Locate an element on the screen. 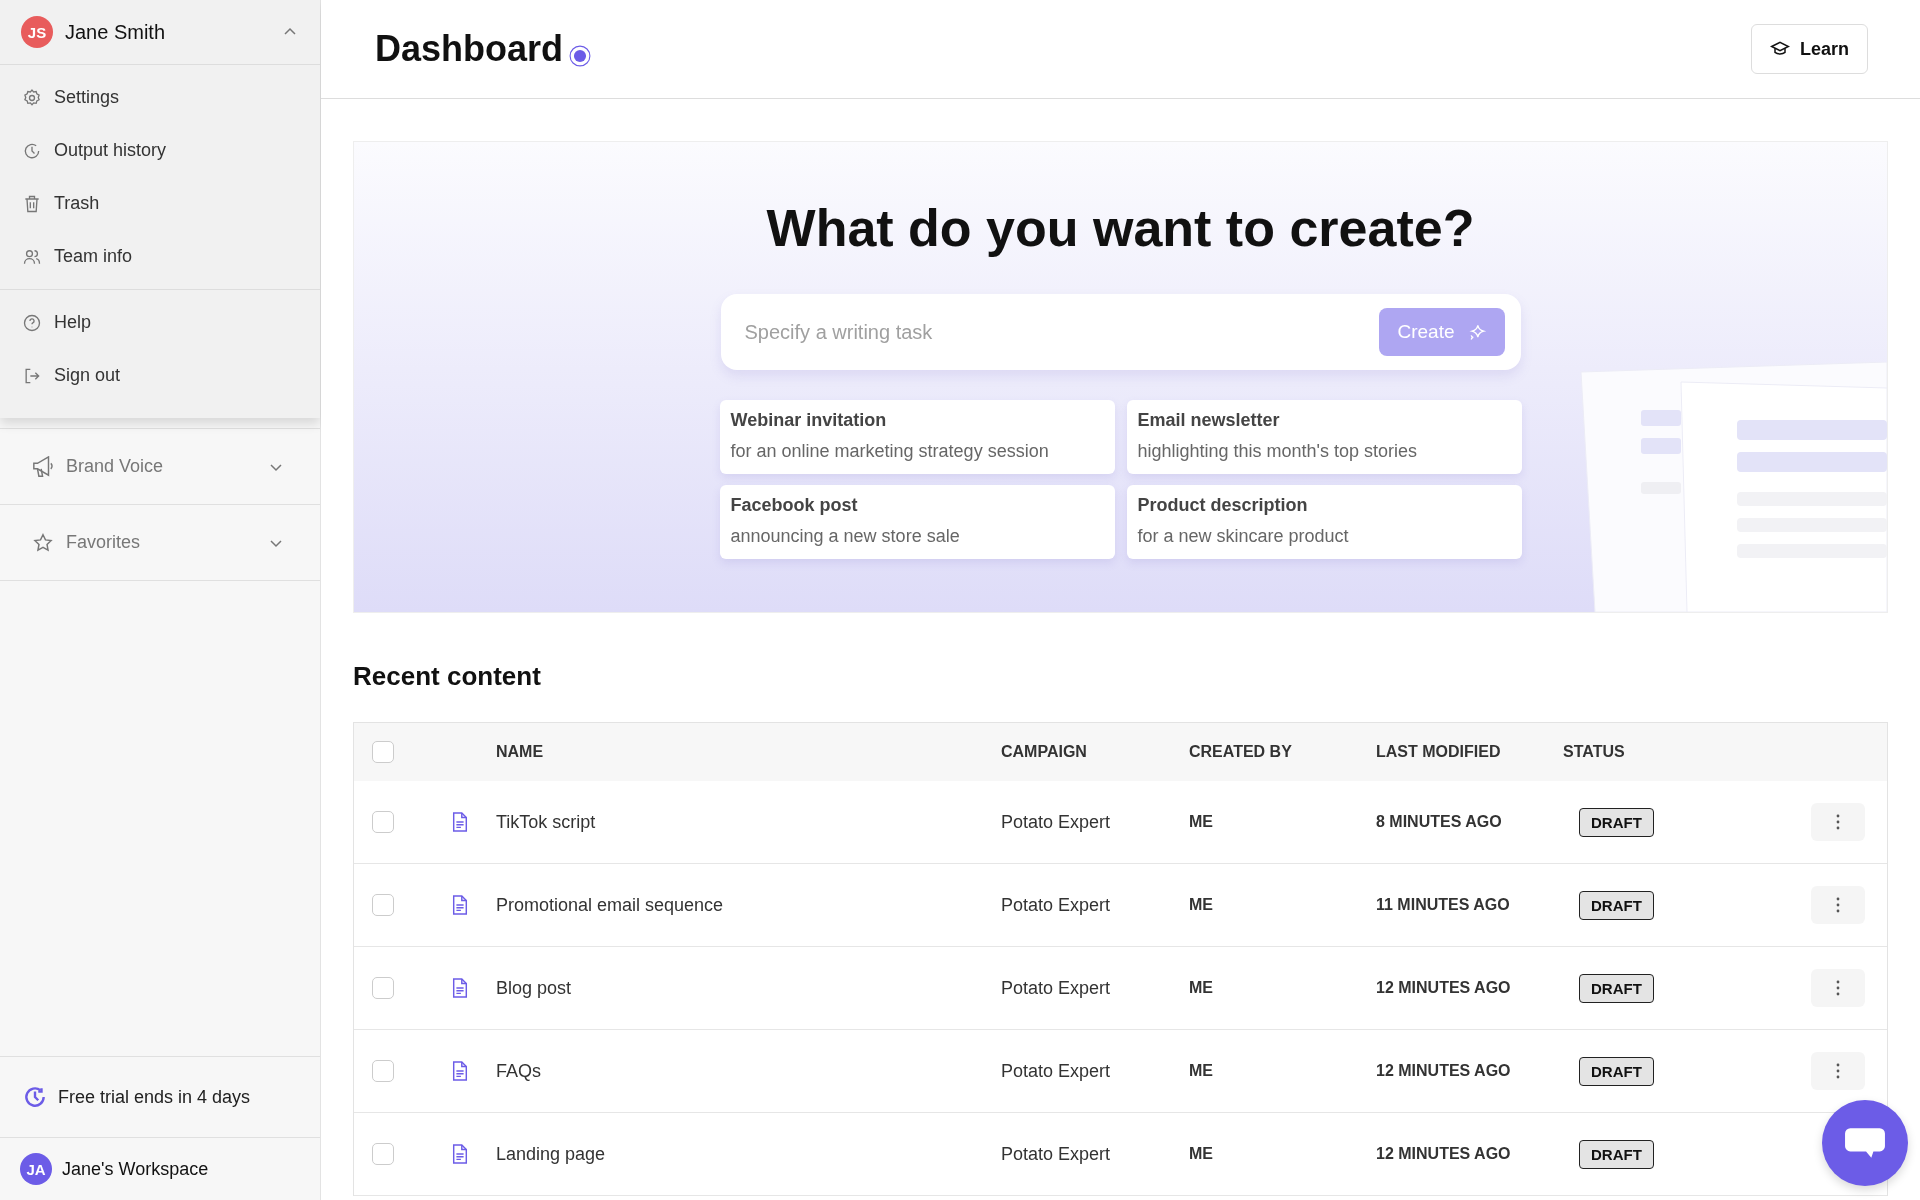 The image size is (1920, 1200). learn-button: Learn is located at coordinates (1809, 49).